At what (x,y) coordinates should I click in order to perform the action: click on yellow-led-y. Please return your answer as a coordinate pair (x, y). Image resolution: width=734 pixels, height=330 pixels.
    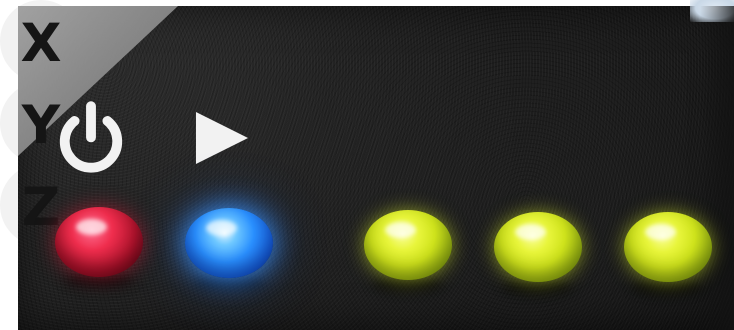
    Looking at the image, I should click on (538, 247).